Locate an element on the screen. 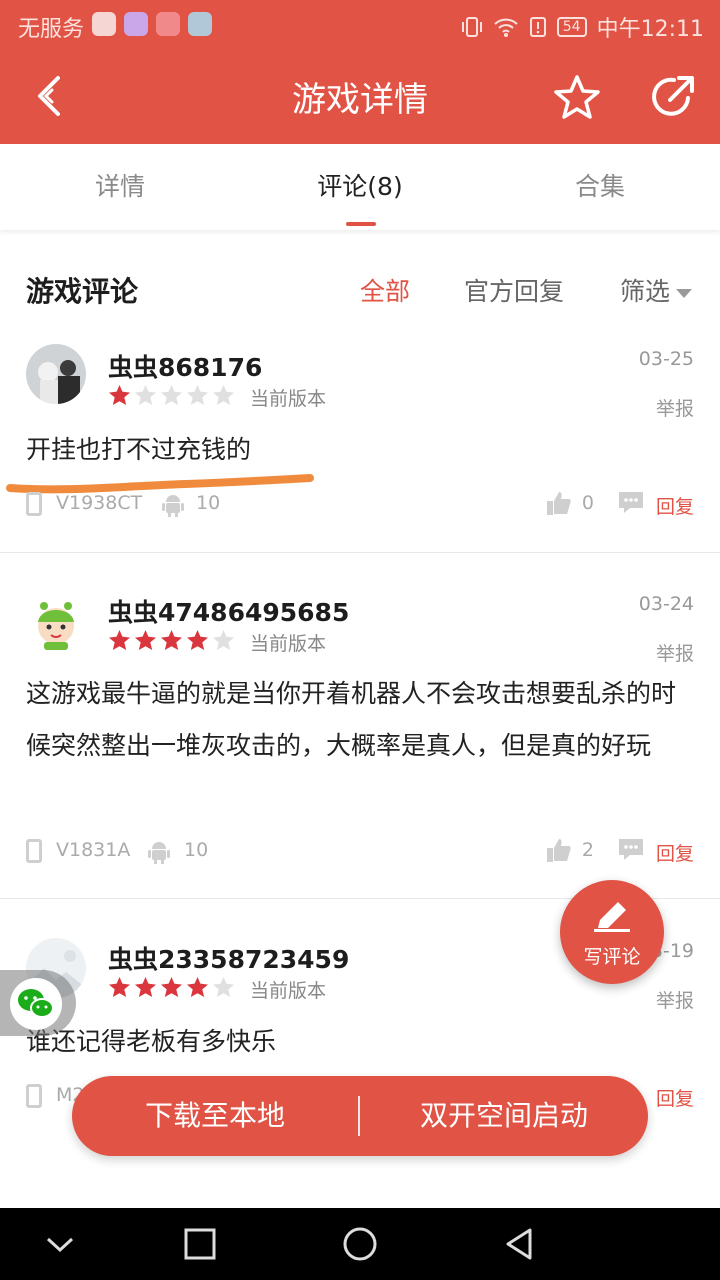 This screenshot has height=1280, width=720. write-comment-button: 写评论 is located at coordinates (612, 932).